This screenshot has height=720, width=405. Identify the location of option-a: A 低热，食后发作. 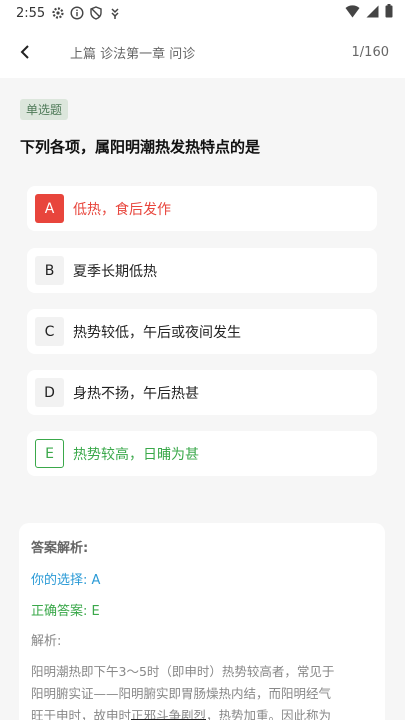
(202, 208).